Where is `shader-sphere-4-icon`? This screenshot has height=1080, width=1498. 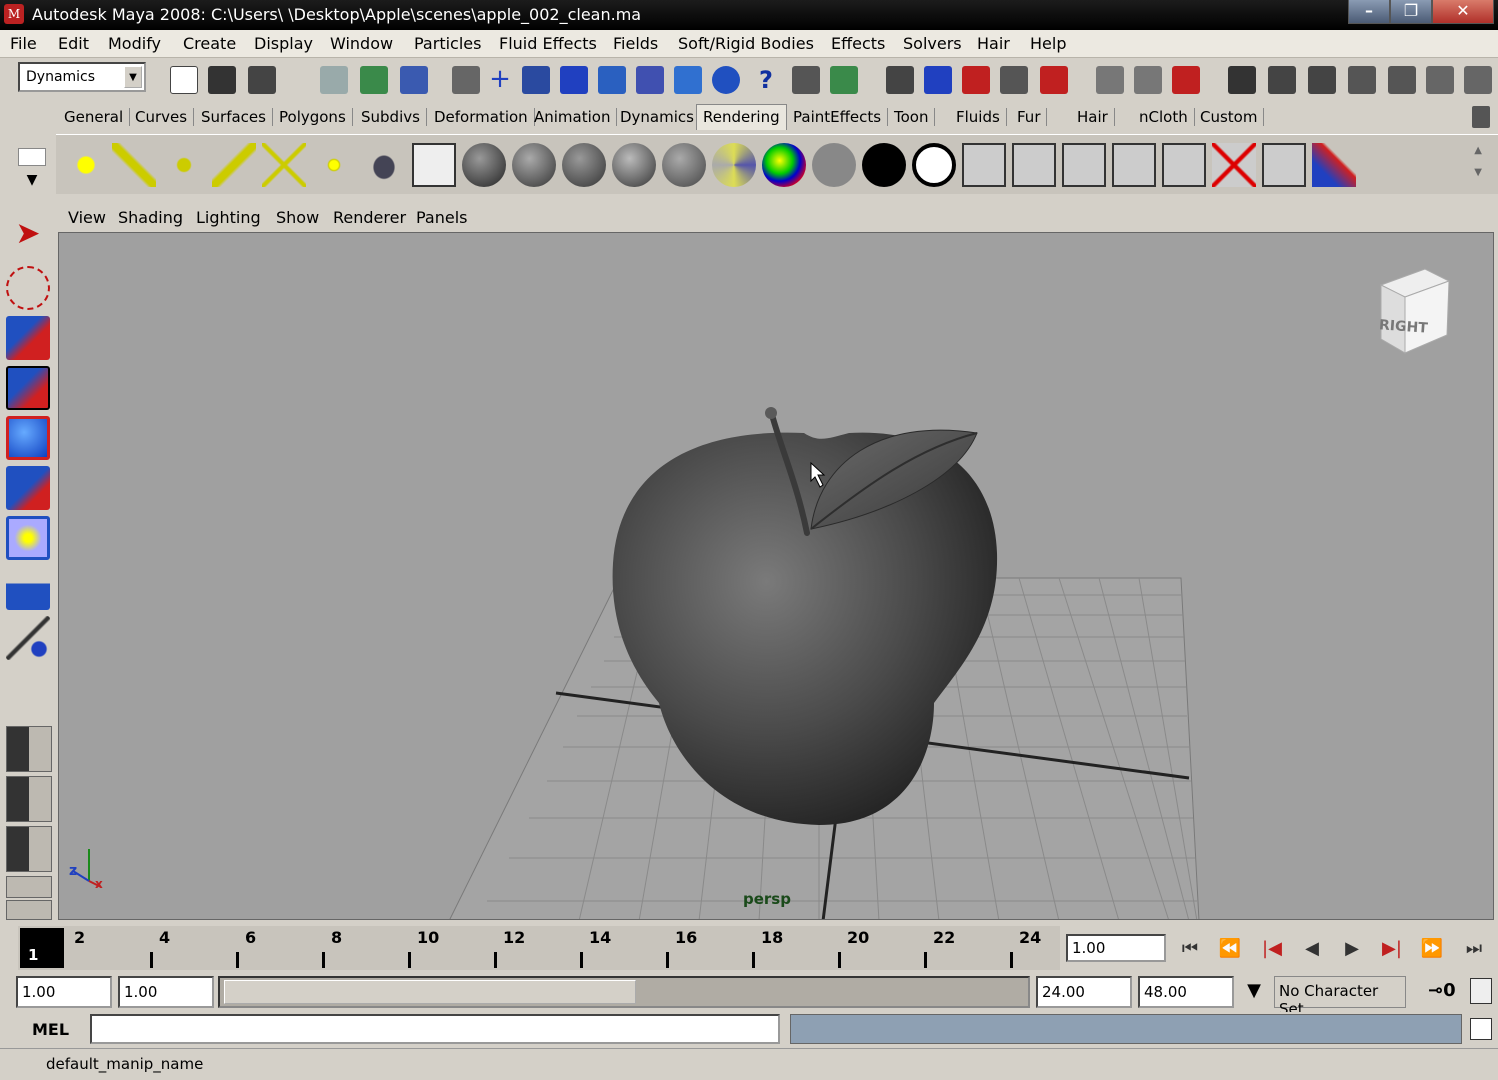
shader-sphere-4-icon is located at coordinates (634, 165).